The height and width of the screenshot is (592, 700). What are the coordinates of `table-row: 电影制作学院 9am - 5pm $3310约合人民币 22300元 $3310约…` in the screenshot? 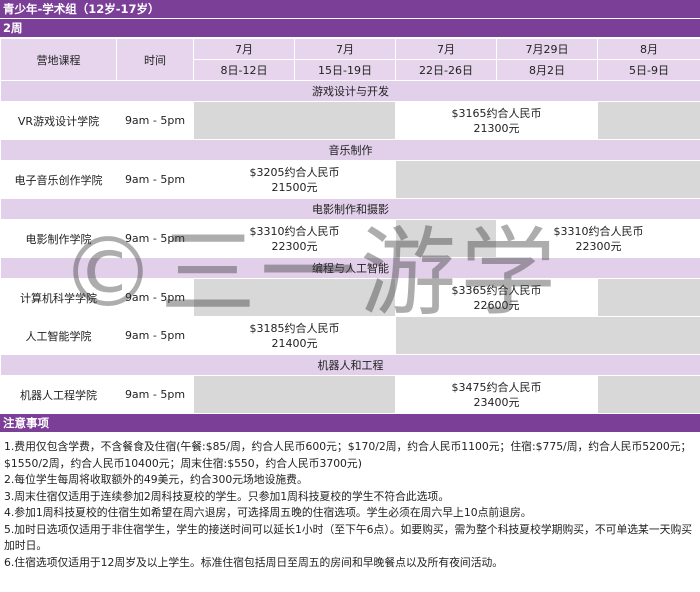 It's located at (350, 238).